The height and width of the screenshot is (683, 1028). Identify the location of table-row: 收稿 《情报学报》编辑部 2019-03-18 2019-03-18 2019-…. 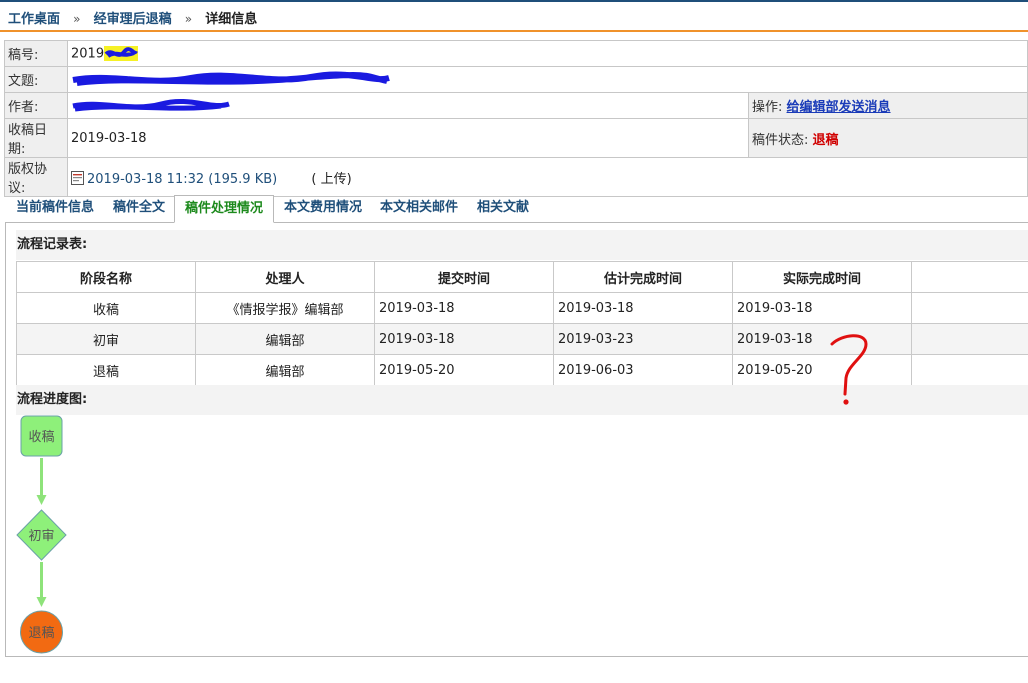
(522, 308).